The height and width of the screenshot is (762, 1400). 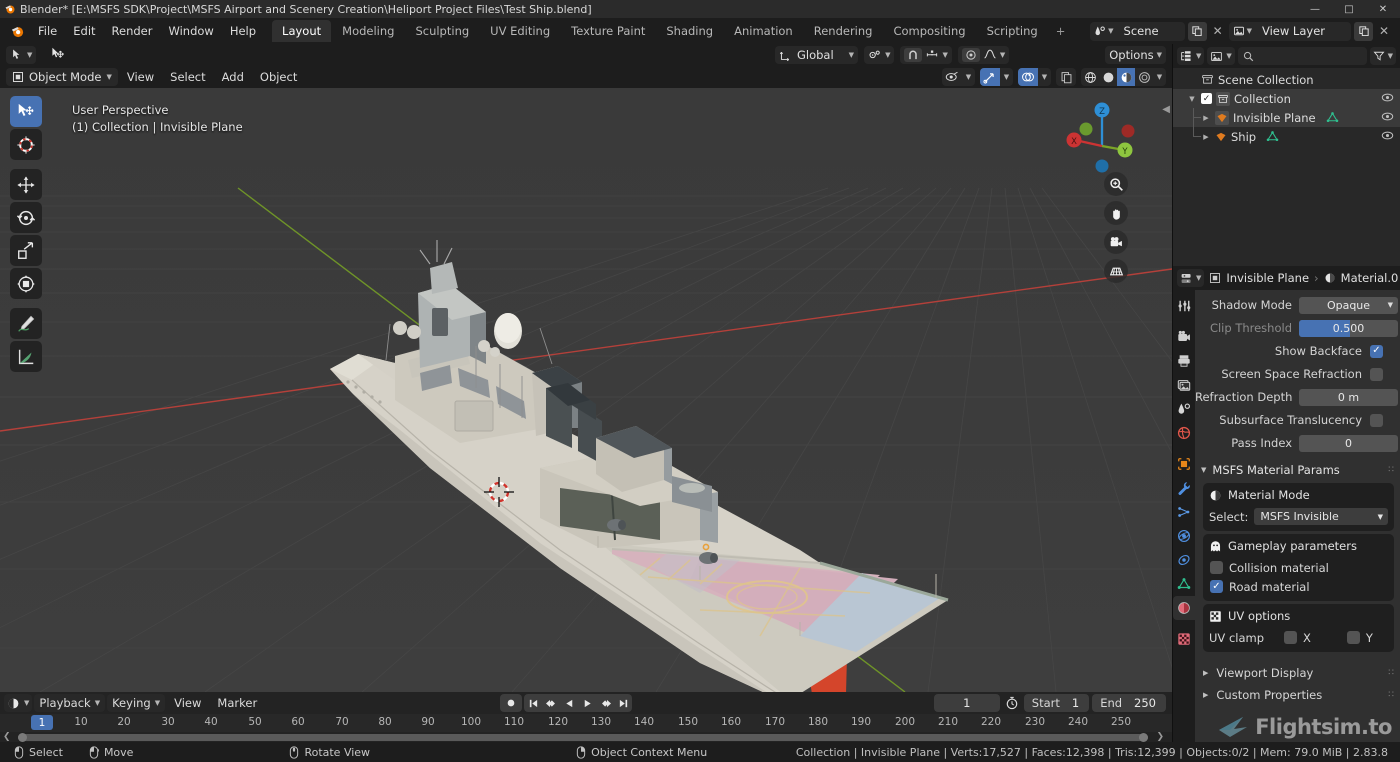 I want to click on proportional-edit-widget: ▼, so click(x=983, y=55).